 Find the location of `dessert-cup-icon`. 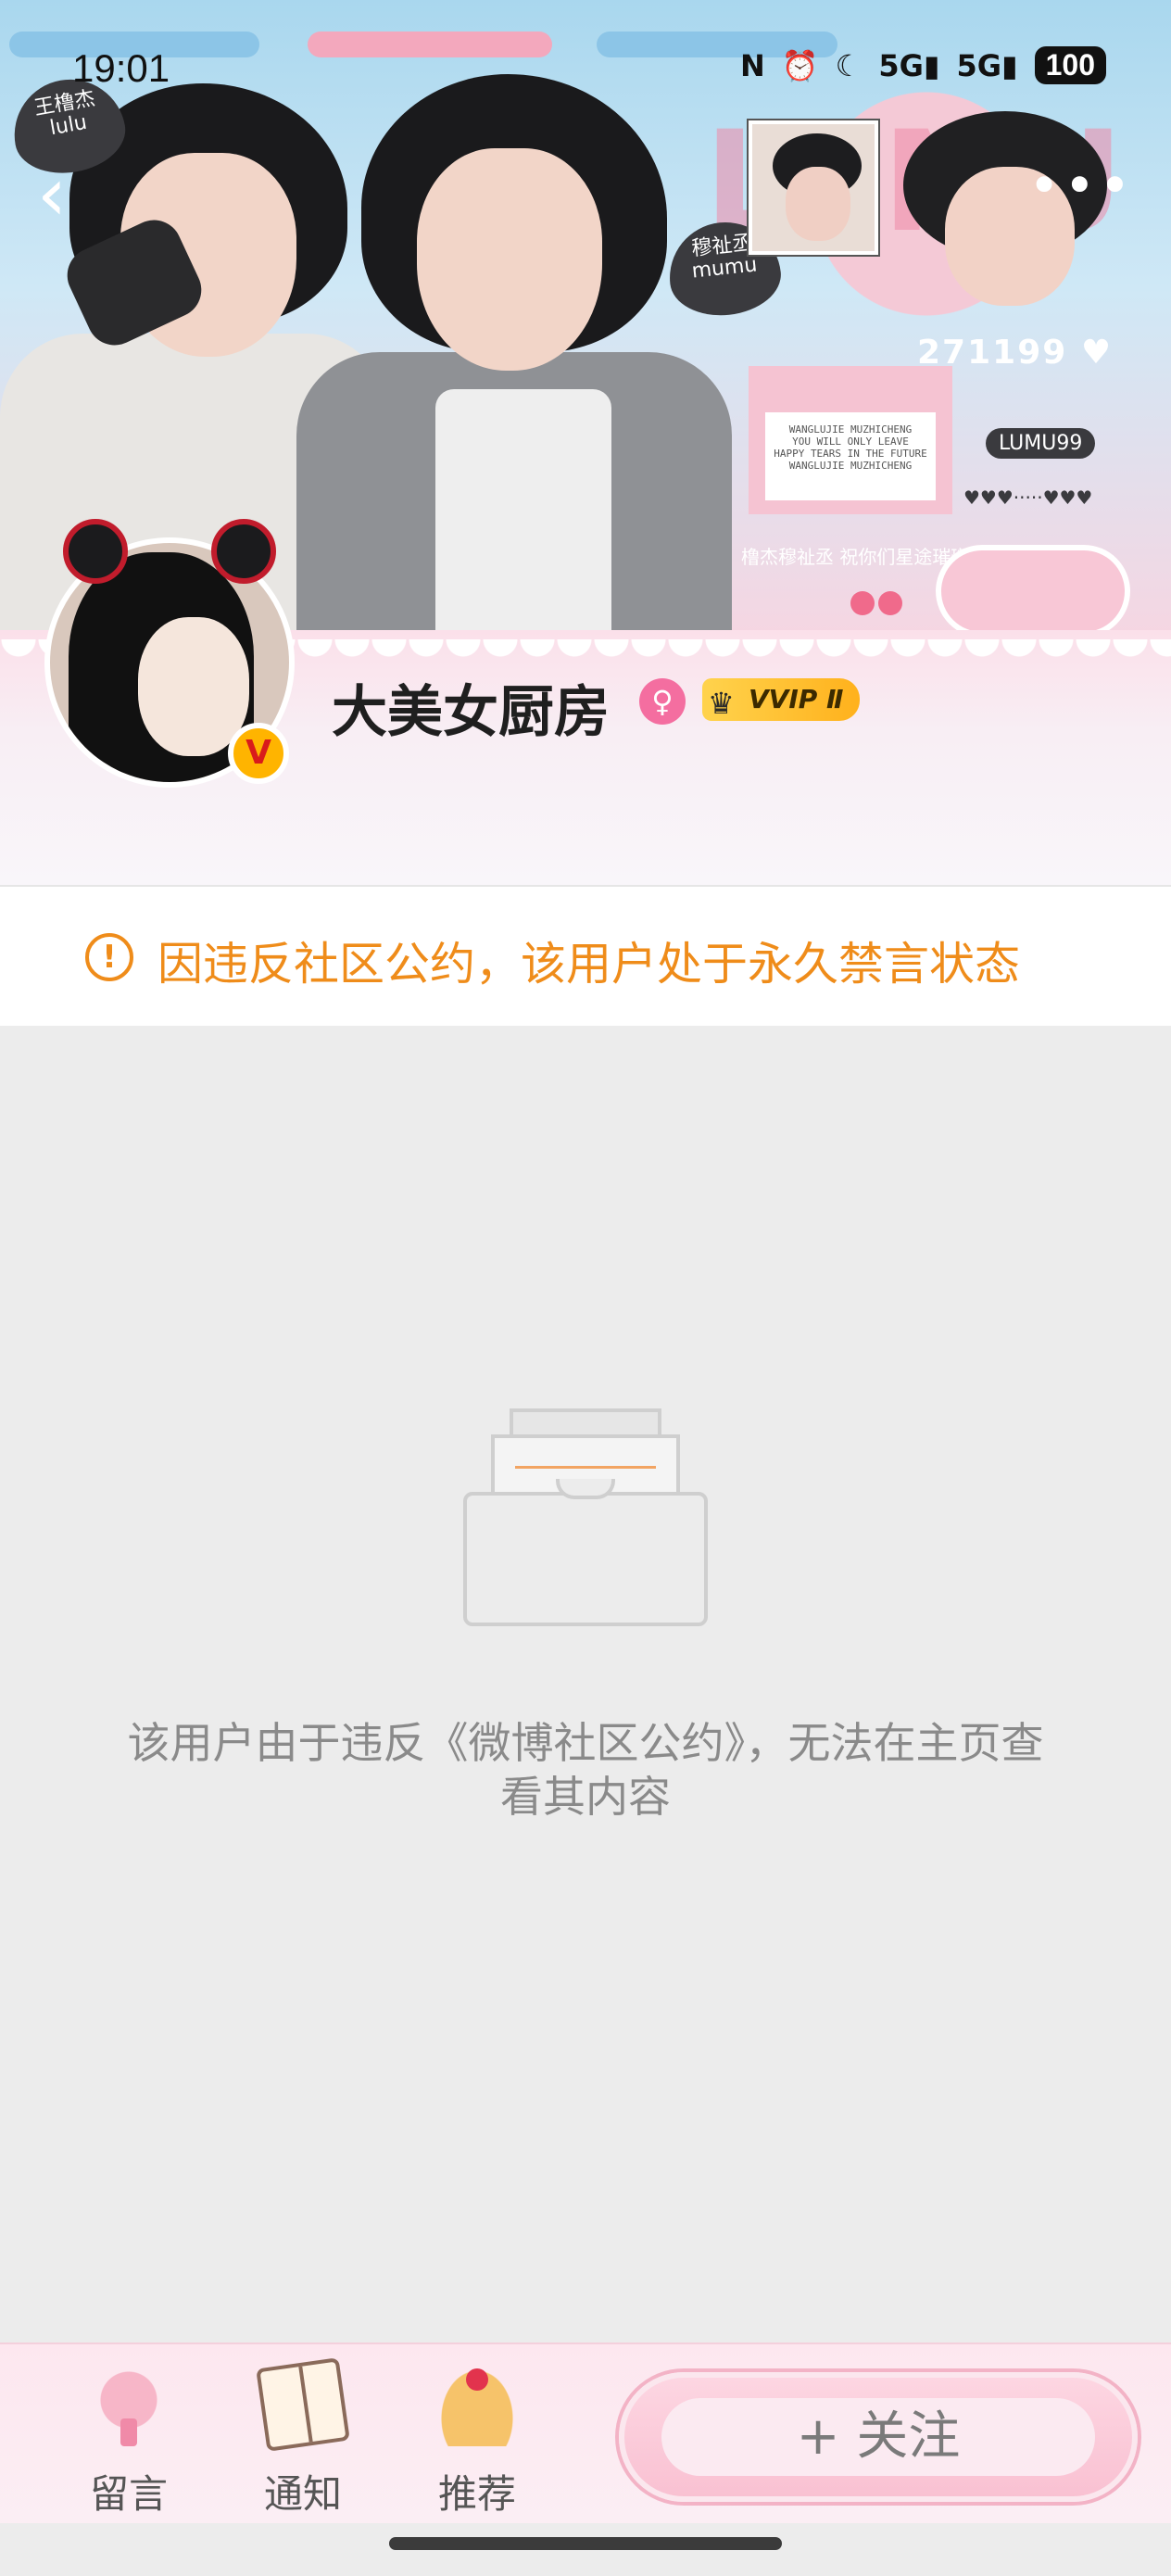

dessert-cup-icon is located at coordinates (128, 2404).